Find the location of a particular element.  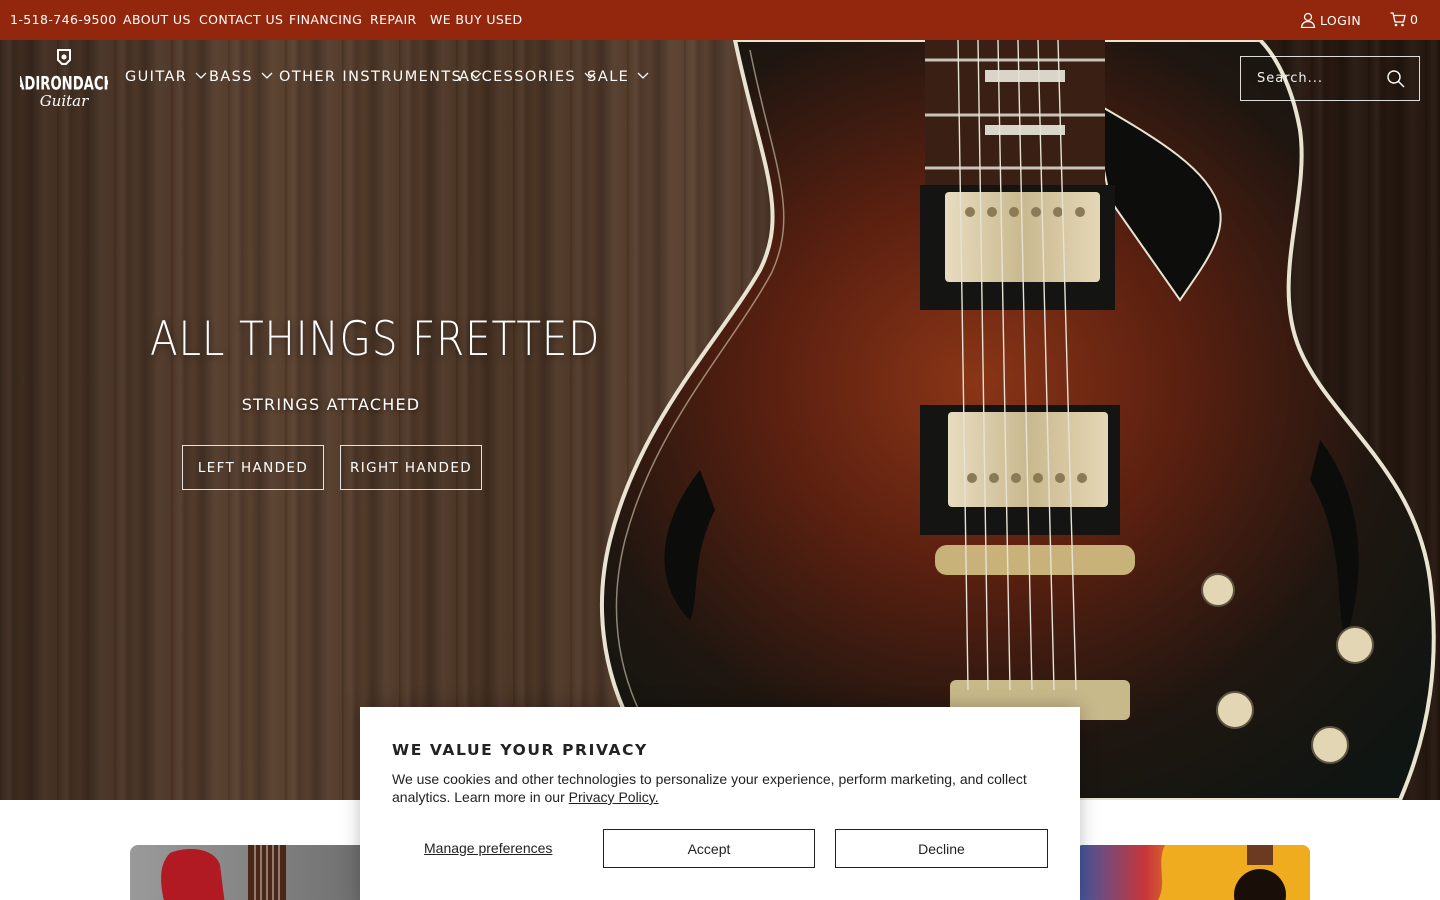

top-link-contact-us: CONTACT US is located at coordinates (241, 19).